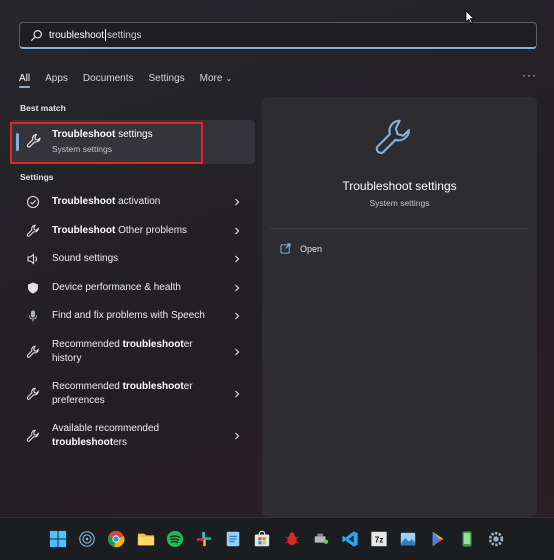  What do you see at coordinates (211, 78) in the screenshot?
I see `tab-more-label: More` at bounding box center [211, 78].